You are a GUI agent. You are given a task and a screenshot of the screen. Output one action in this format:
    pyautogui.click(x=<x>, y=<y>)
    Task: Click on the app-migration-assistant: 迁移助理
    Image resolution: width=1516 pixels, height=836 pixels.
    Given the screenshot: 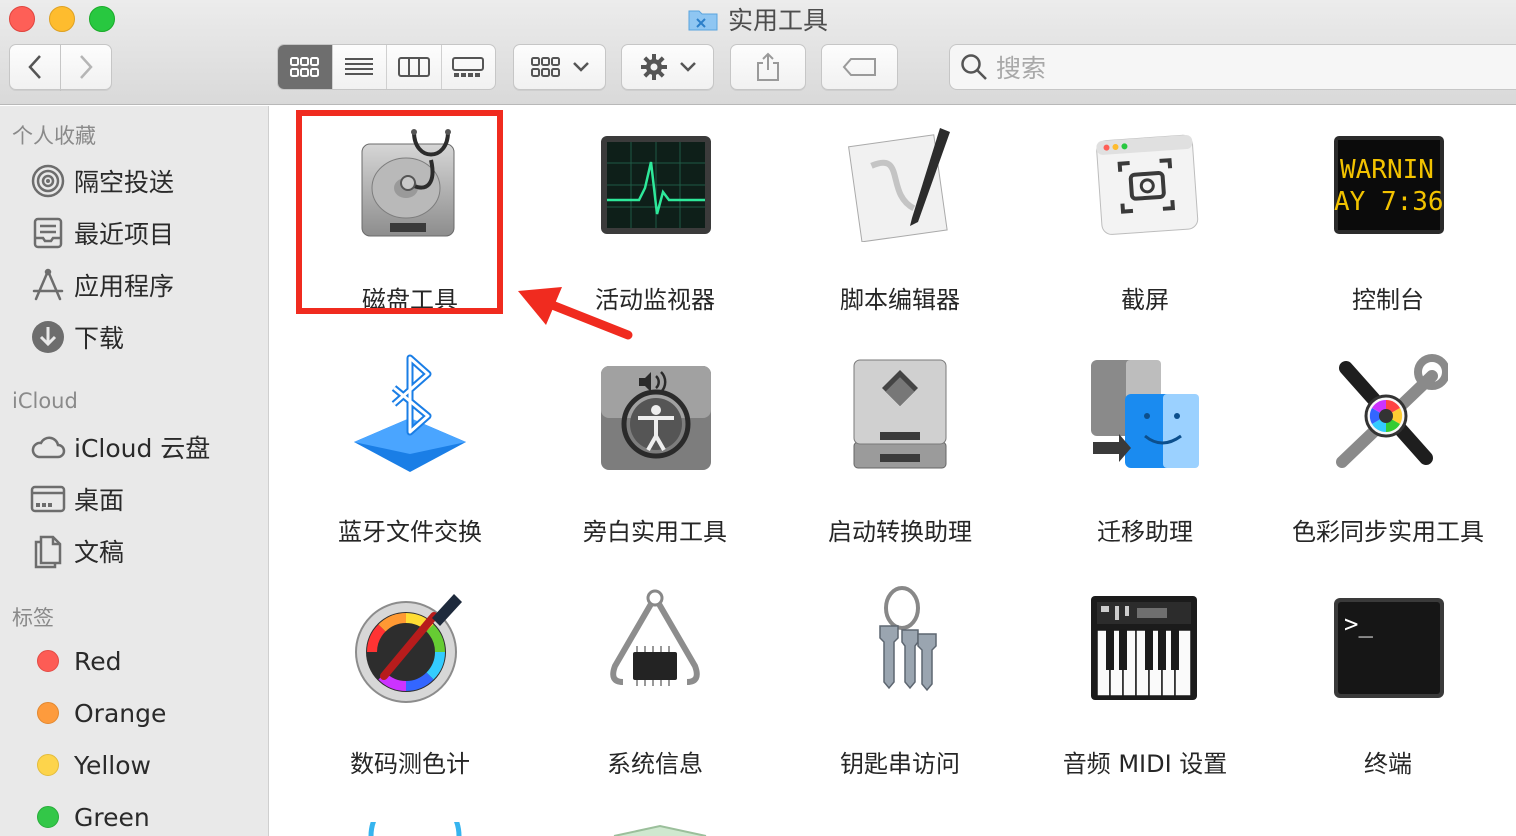 What is the action you would take?
    pyautogui.click(x=1145, y=454)
    